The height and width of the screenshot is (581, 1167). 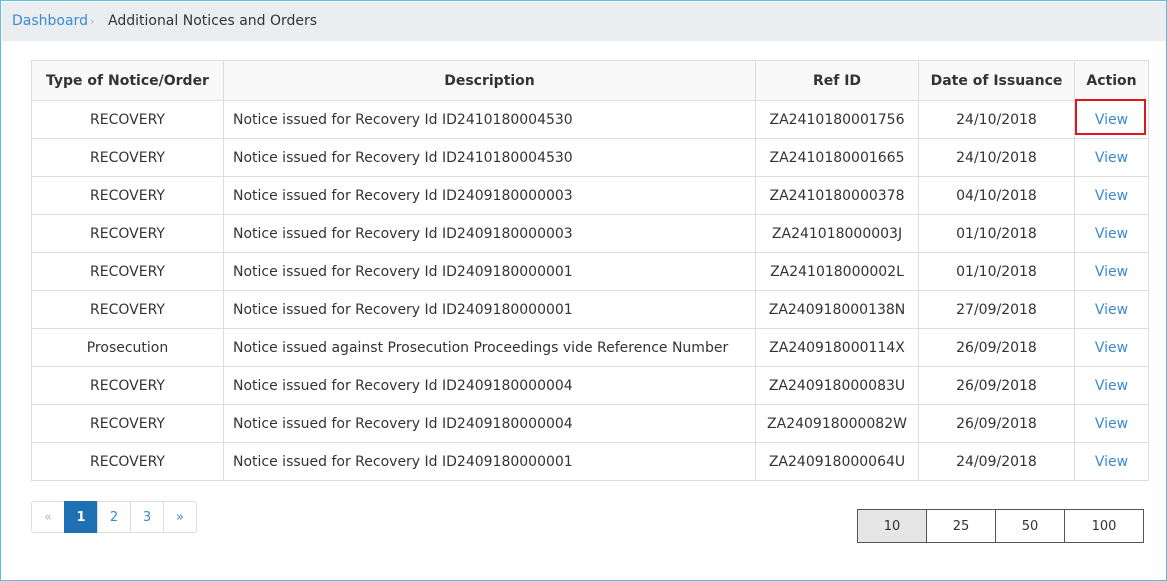 I want to click on page-size-selector: 10 25 50 100, so click(x=1000, y=526).